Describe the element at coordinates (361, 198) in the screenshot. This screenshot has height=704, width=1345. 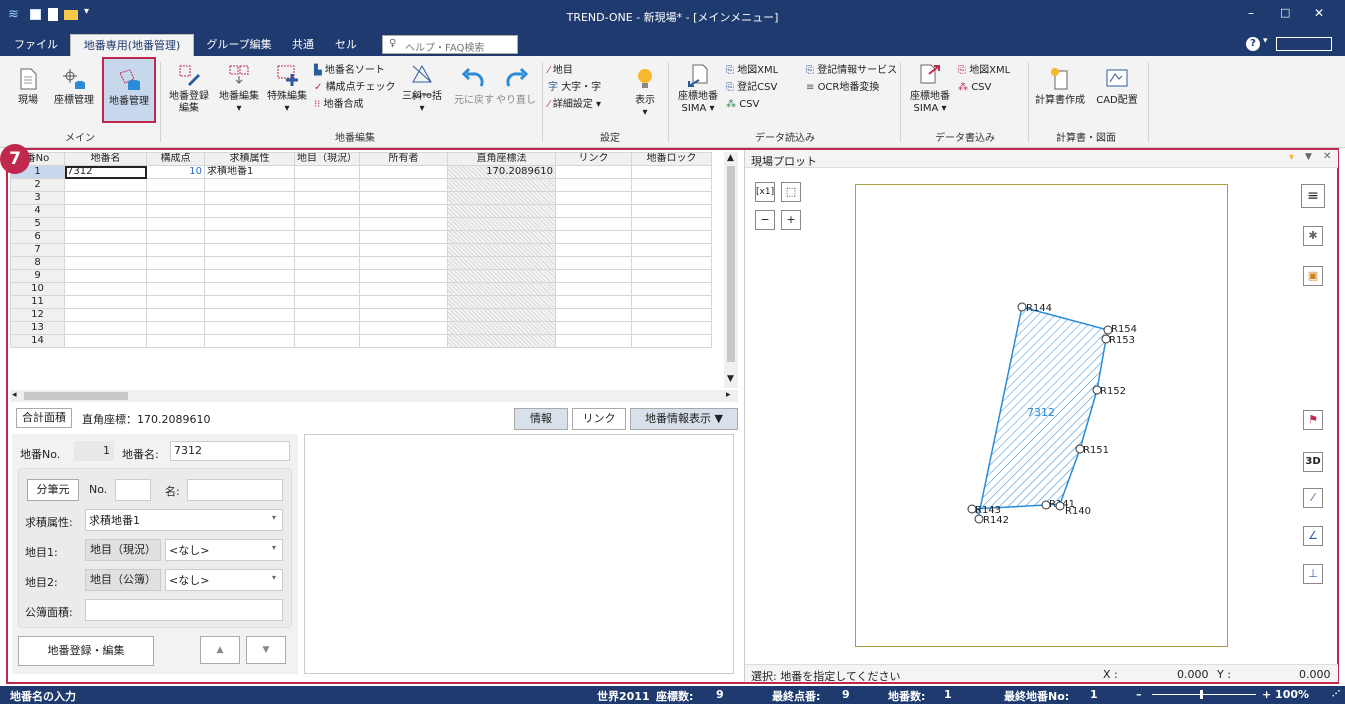
I see `table-row: 3` at that location.